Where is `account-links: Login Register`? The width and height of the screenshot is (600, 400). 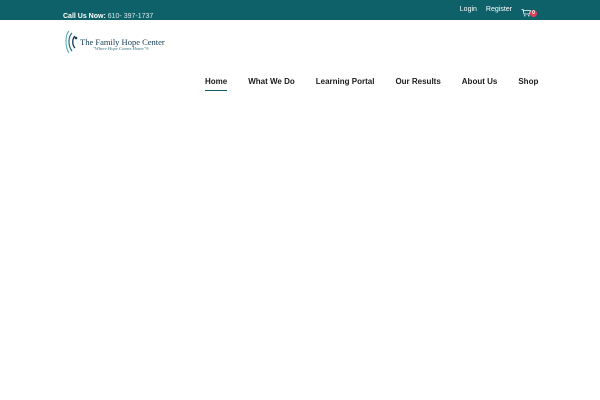
account-links: Login Register is located at coordinates (486, 10).